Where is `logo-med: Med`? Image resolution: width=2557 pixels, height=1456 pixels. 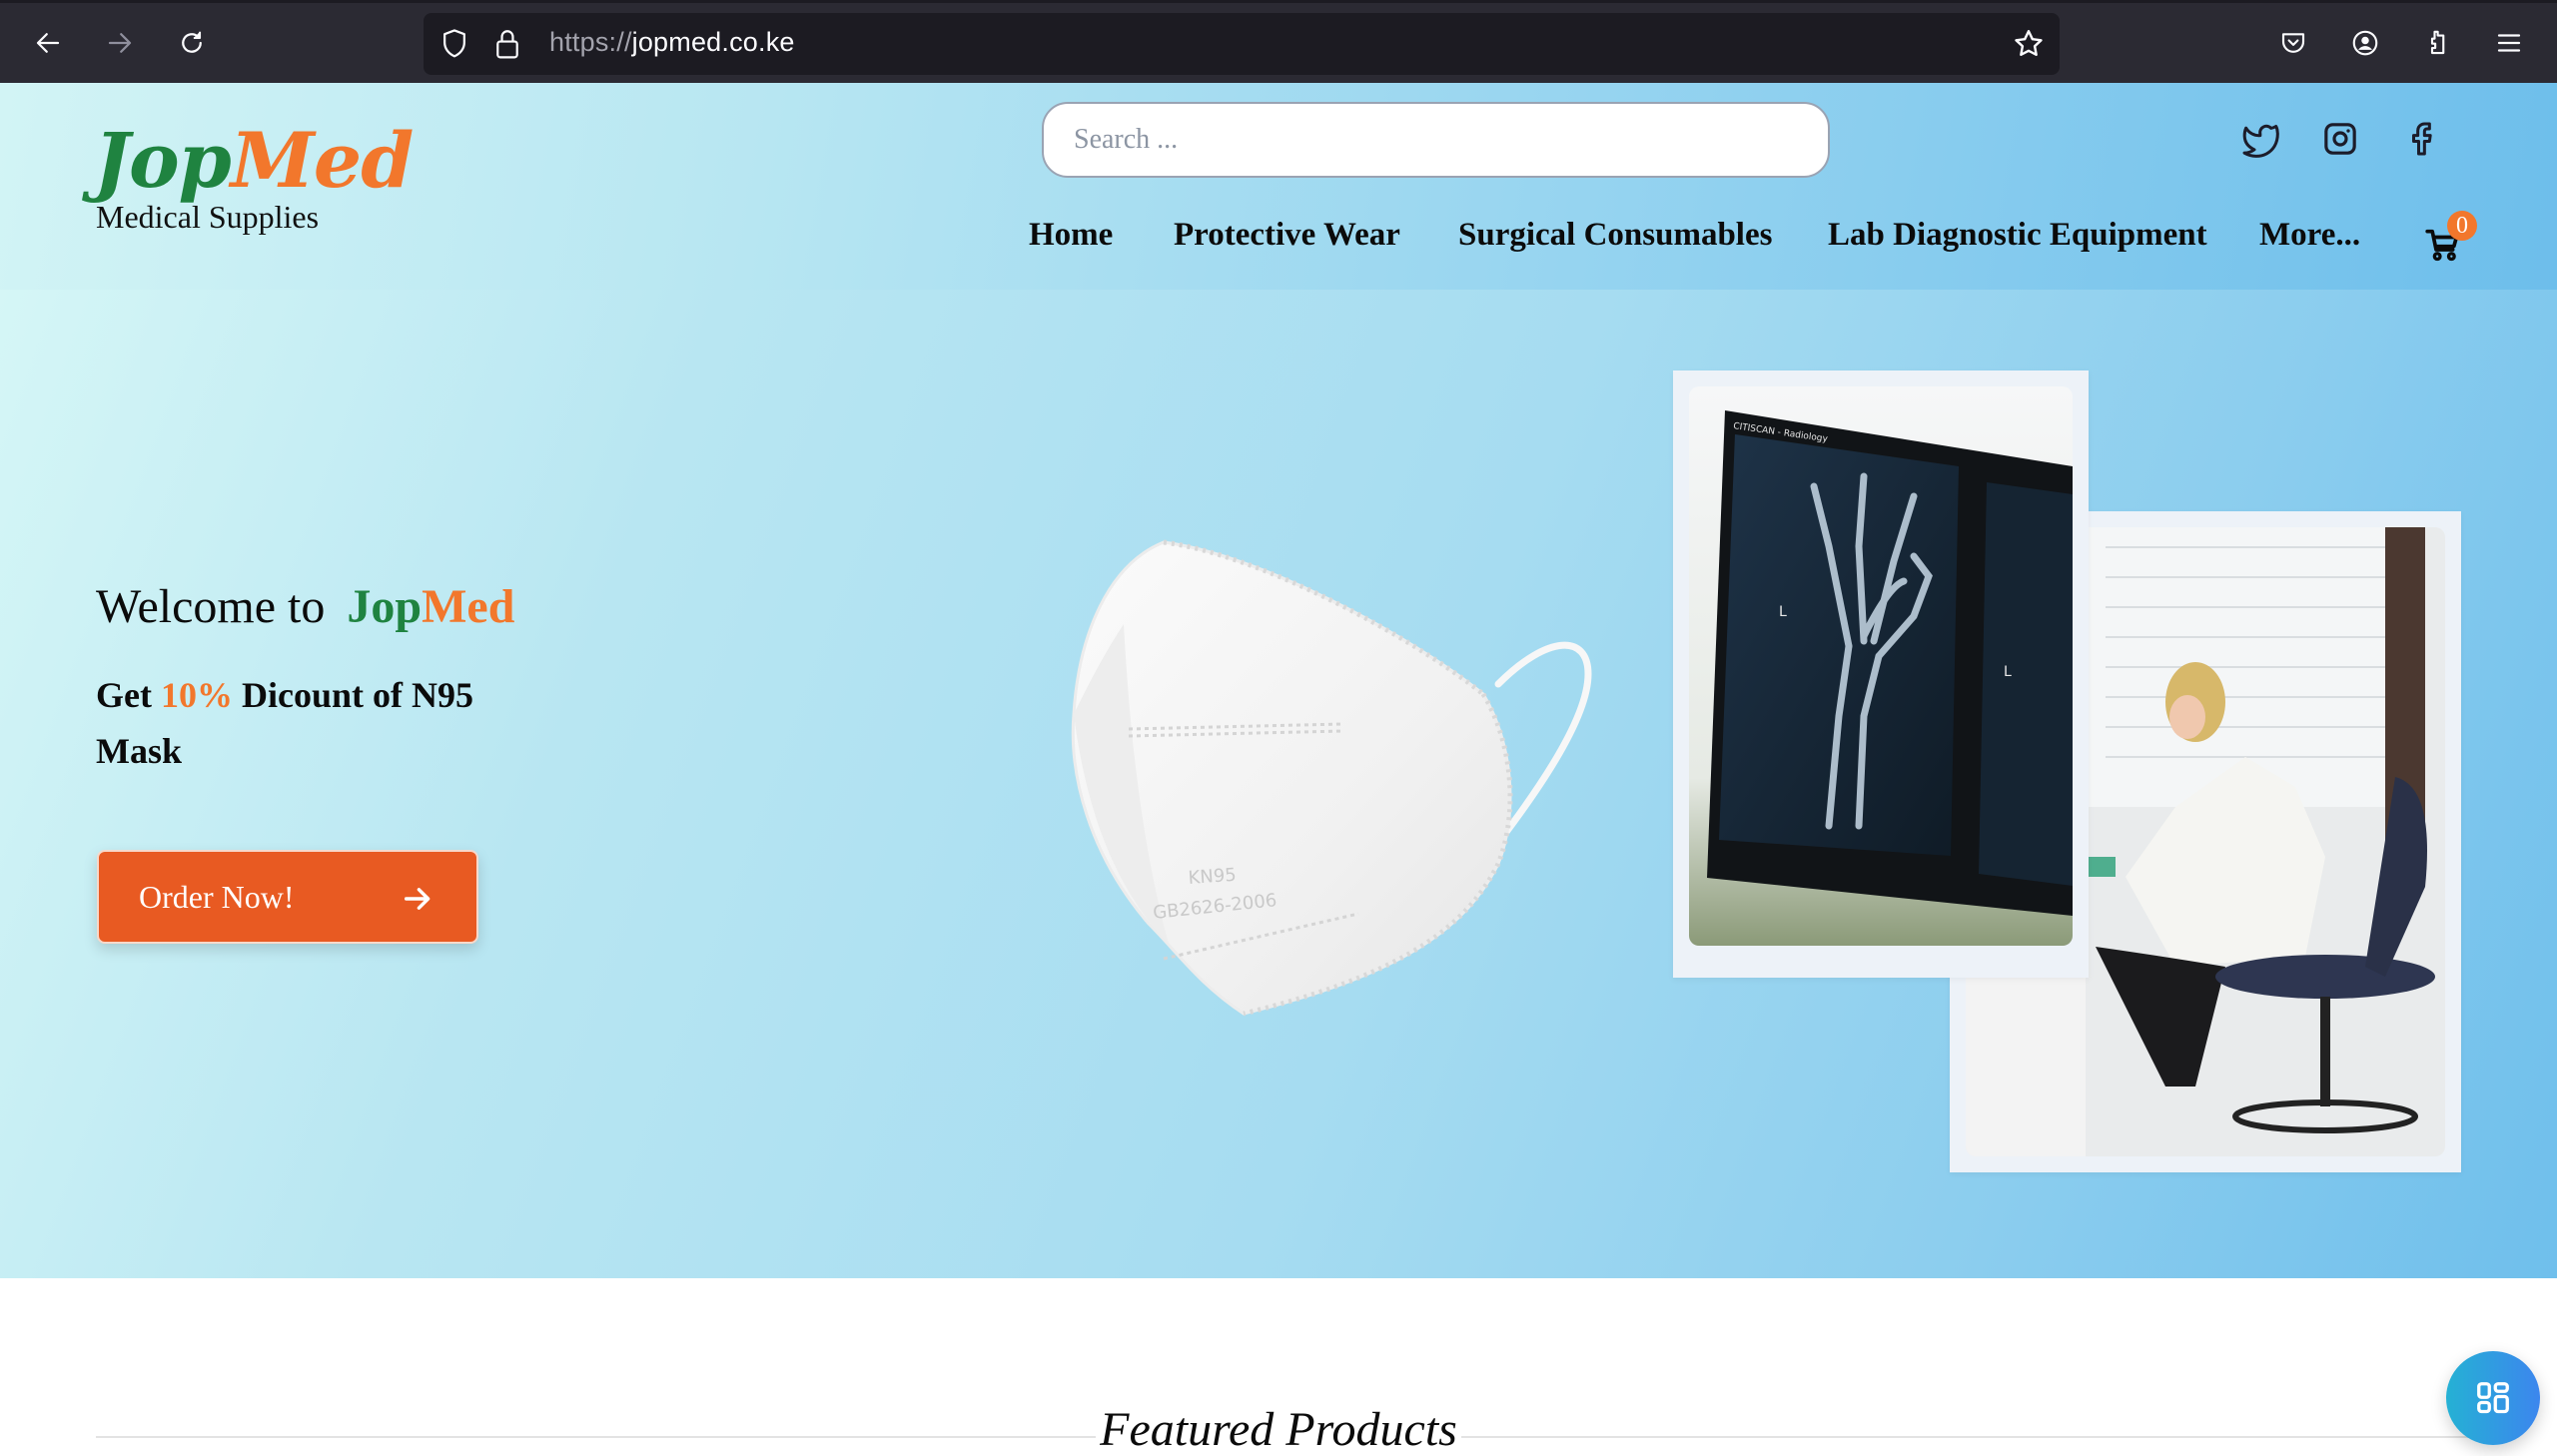
logo-med: Med is located at coordinates (322, 160).